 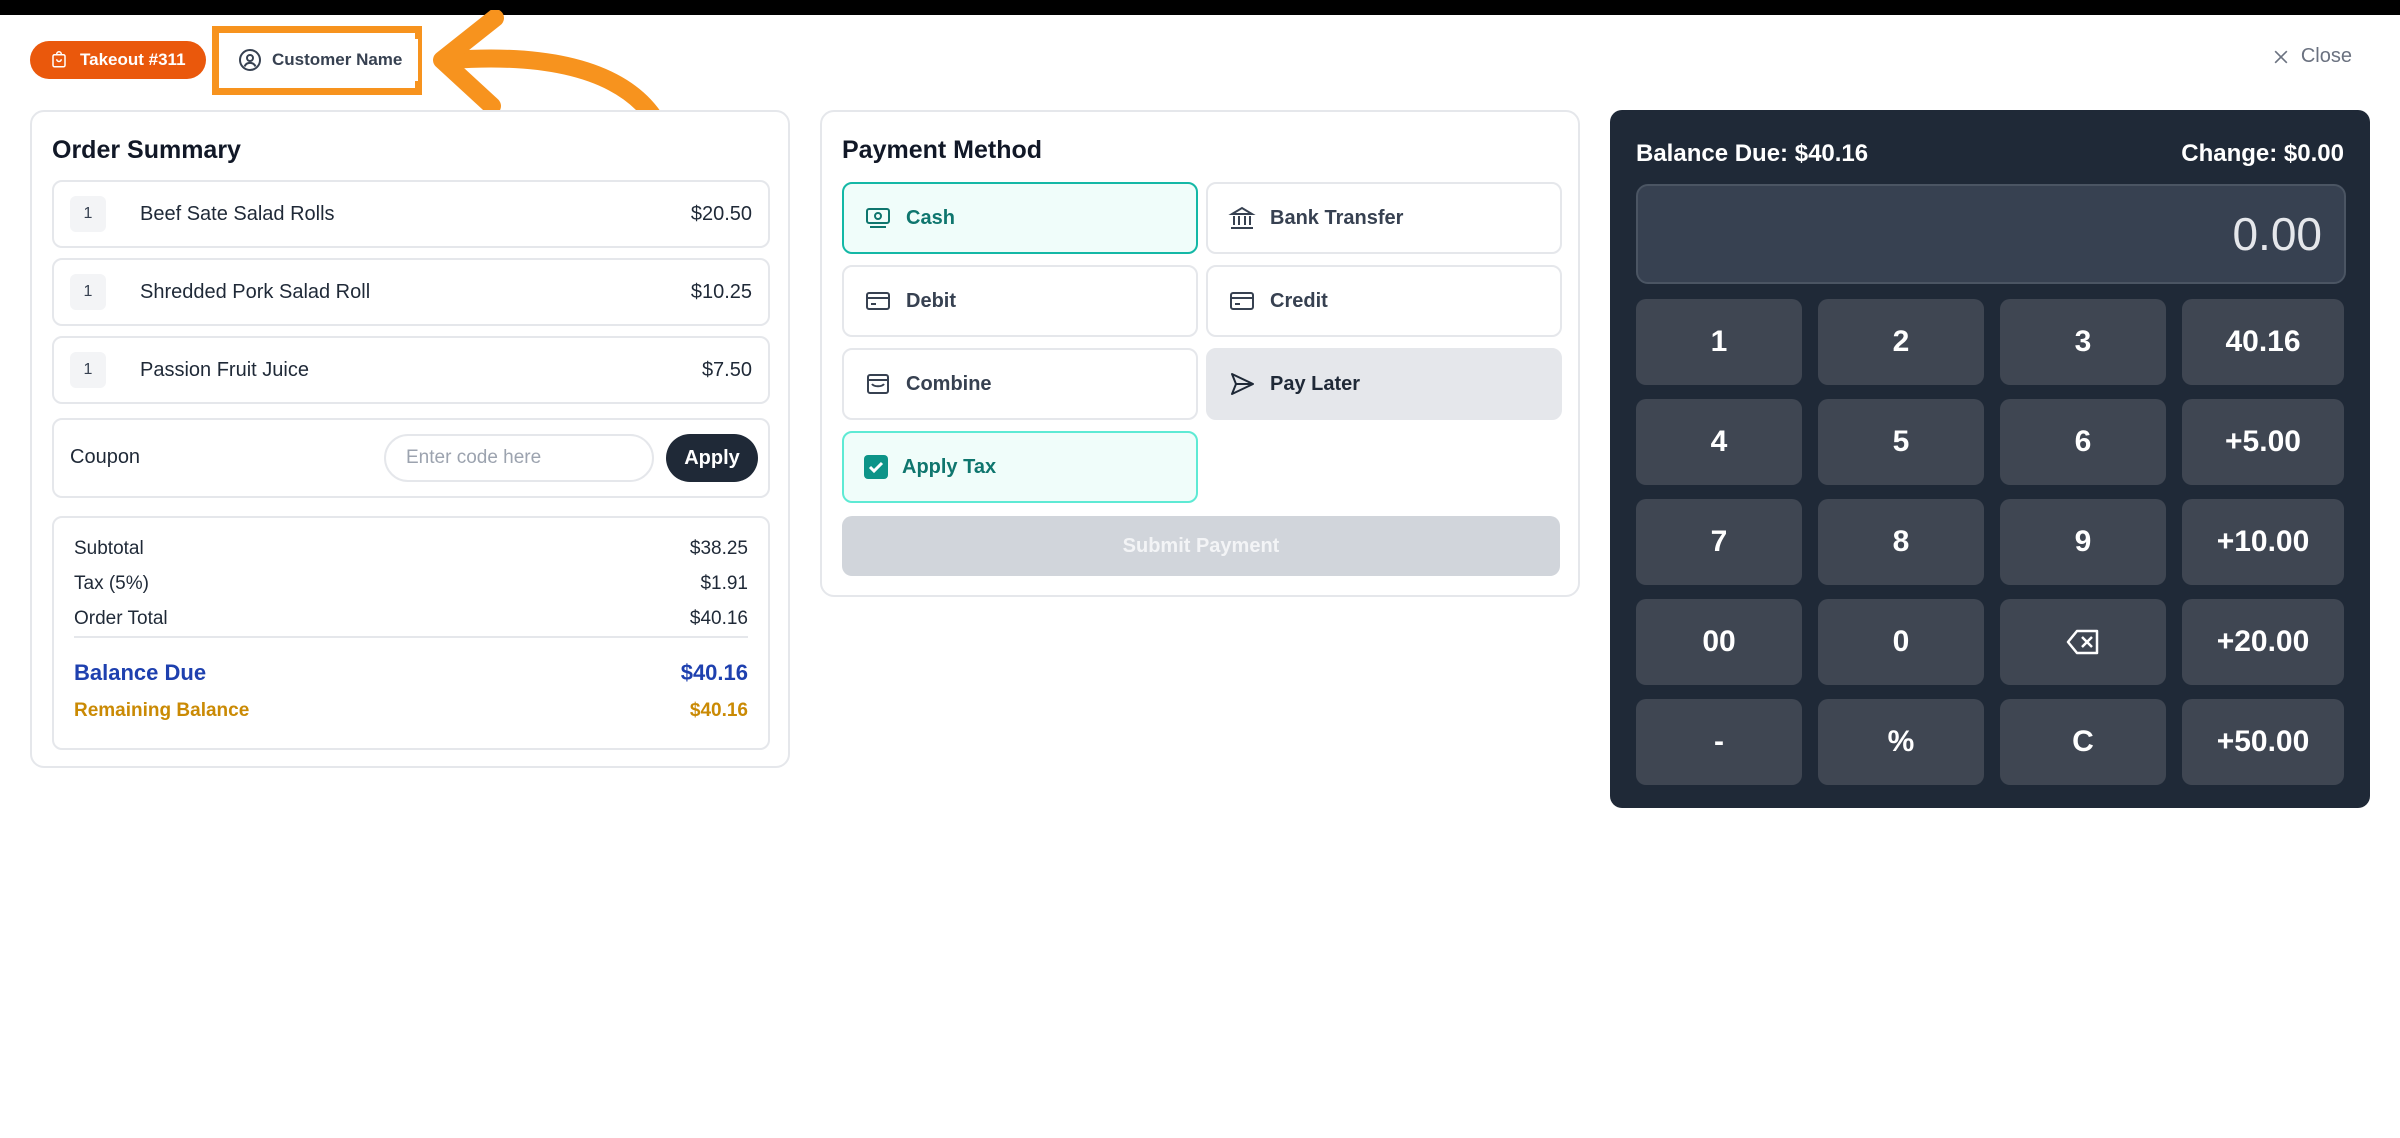 I want to click on key-1: 1, so click(x=1719, y=342).